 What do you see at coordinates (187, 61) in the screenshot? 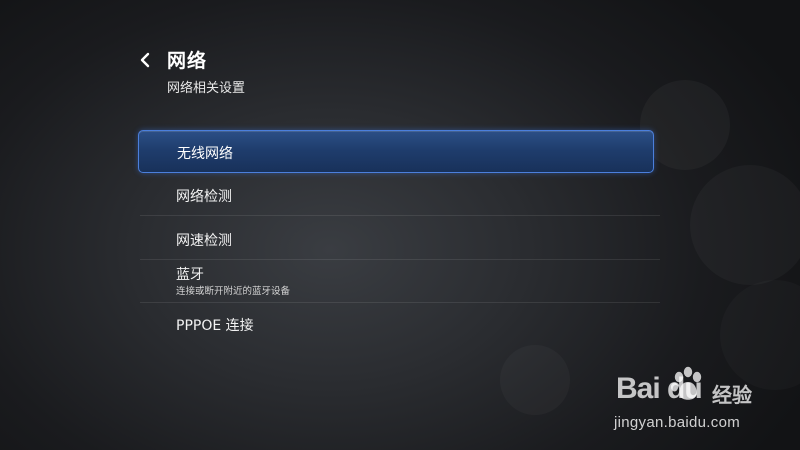
I see `page-title: 网络` at bounding box center [187, 61].